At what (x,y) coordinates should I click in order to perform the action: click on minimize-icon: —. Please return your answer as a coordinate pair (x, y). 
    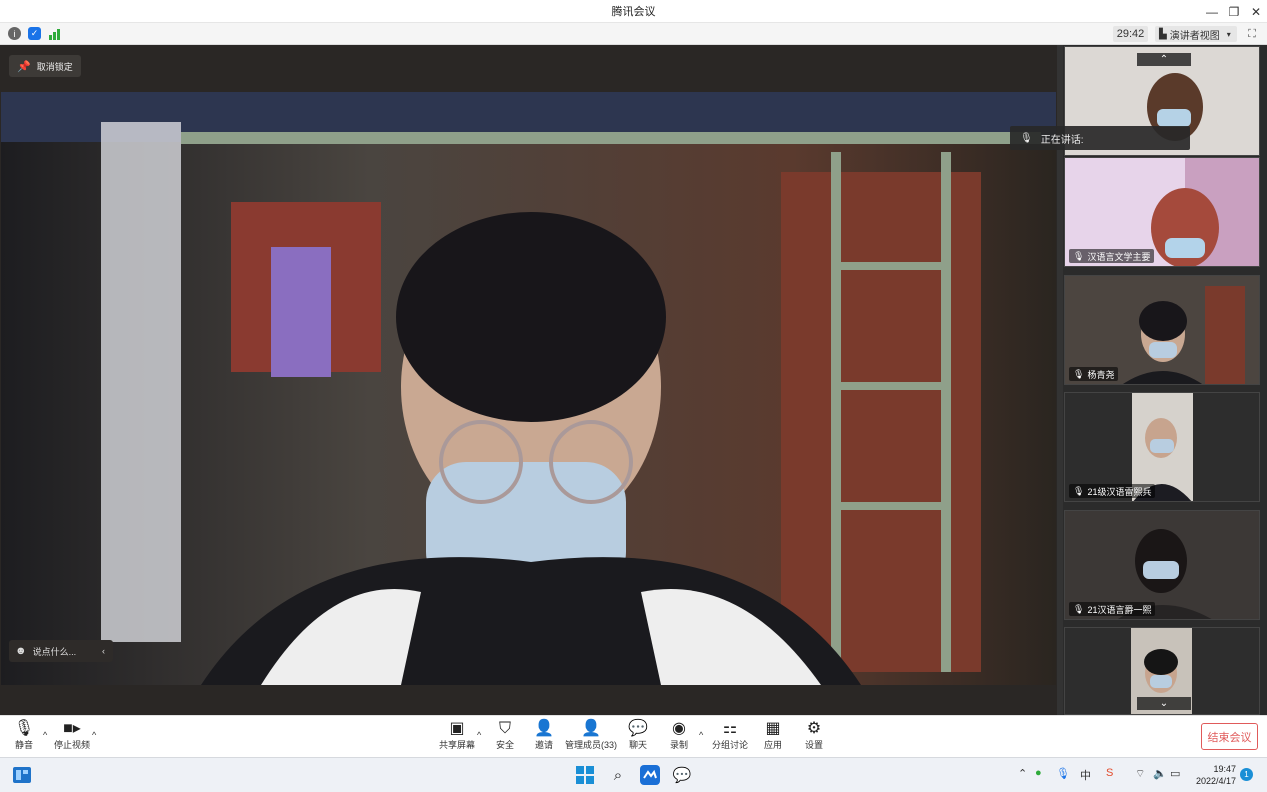
    Looking at the image, I should click on (1212, 11).